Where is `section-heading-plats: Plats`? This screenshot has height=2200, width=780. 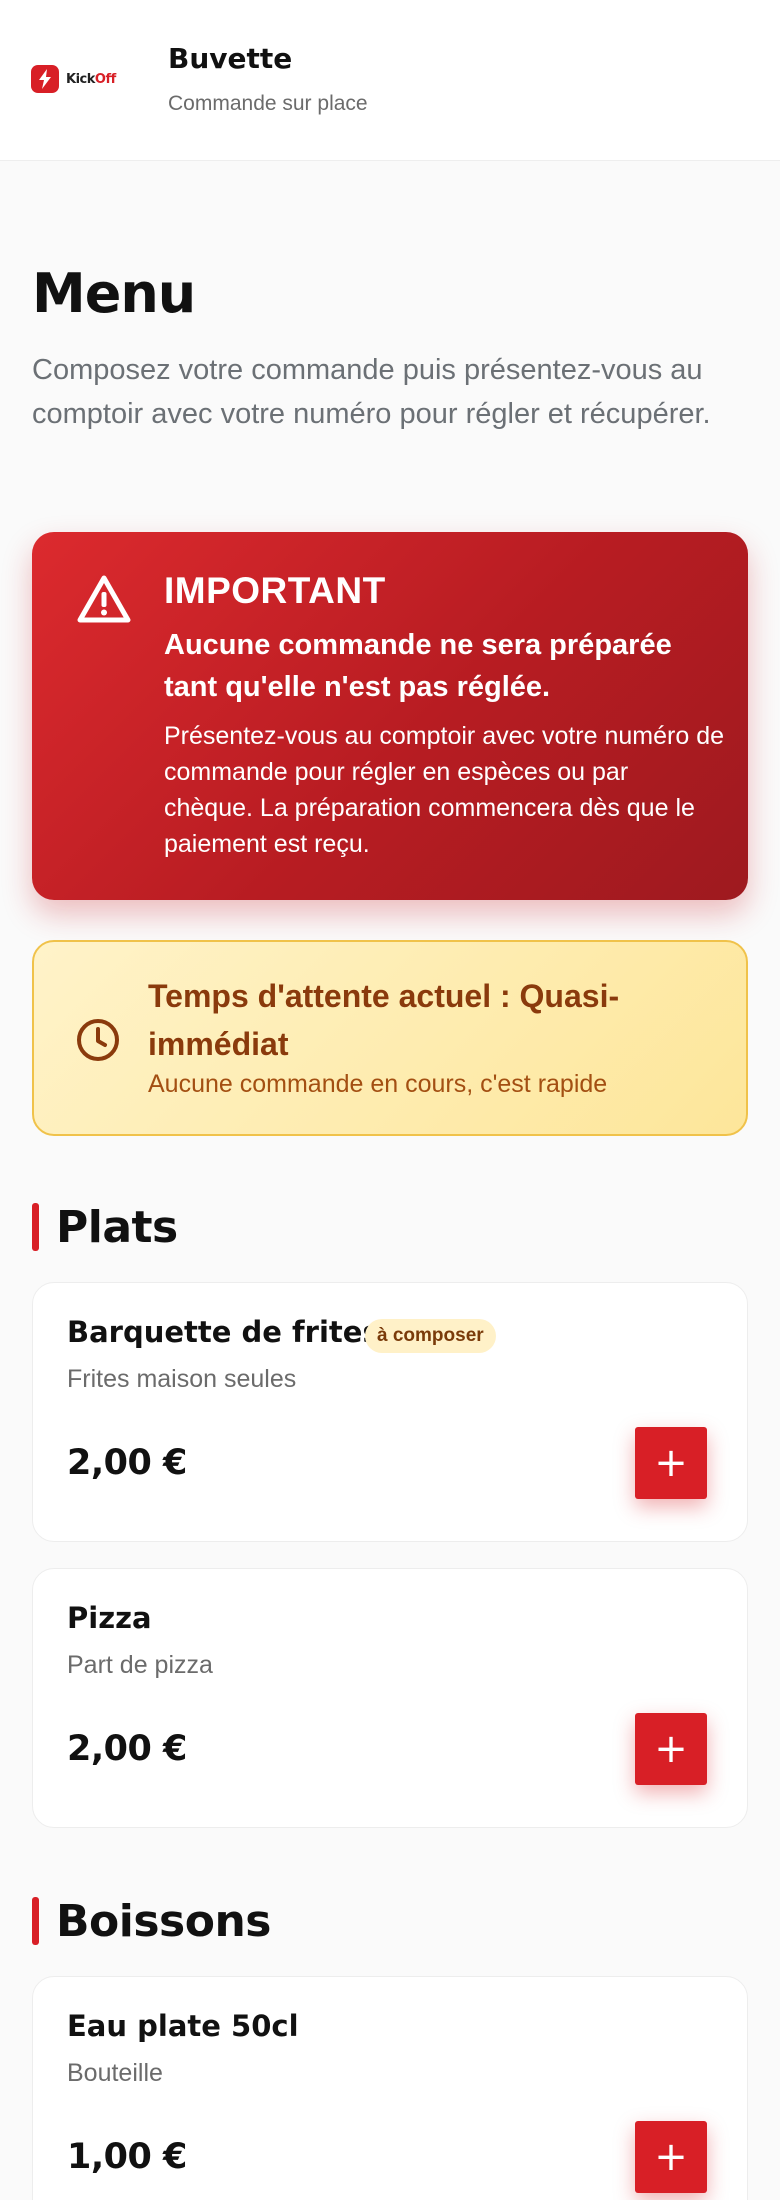 section-heading-plats: Plats is located at coordinates (105, 1227).